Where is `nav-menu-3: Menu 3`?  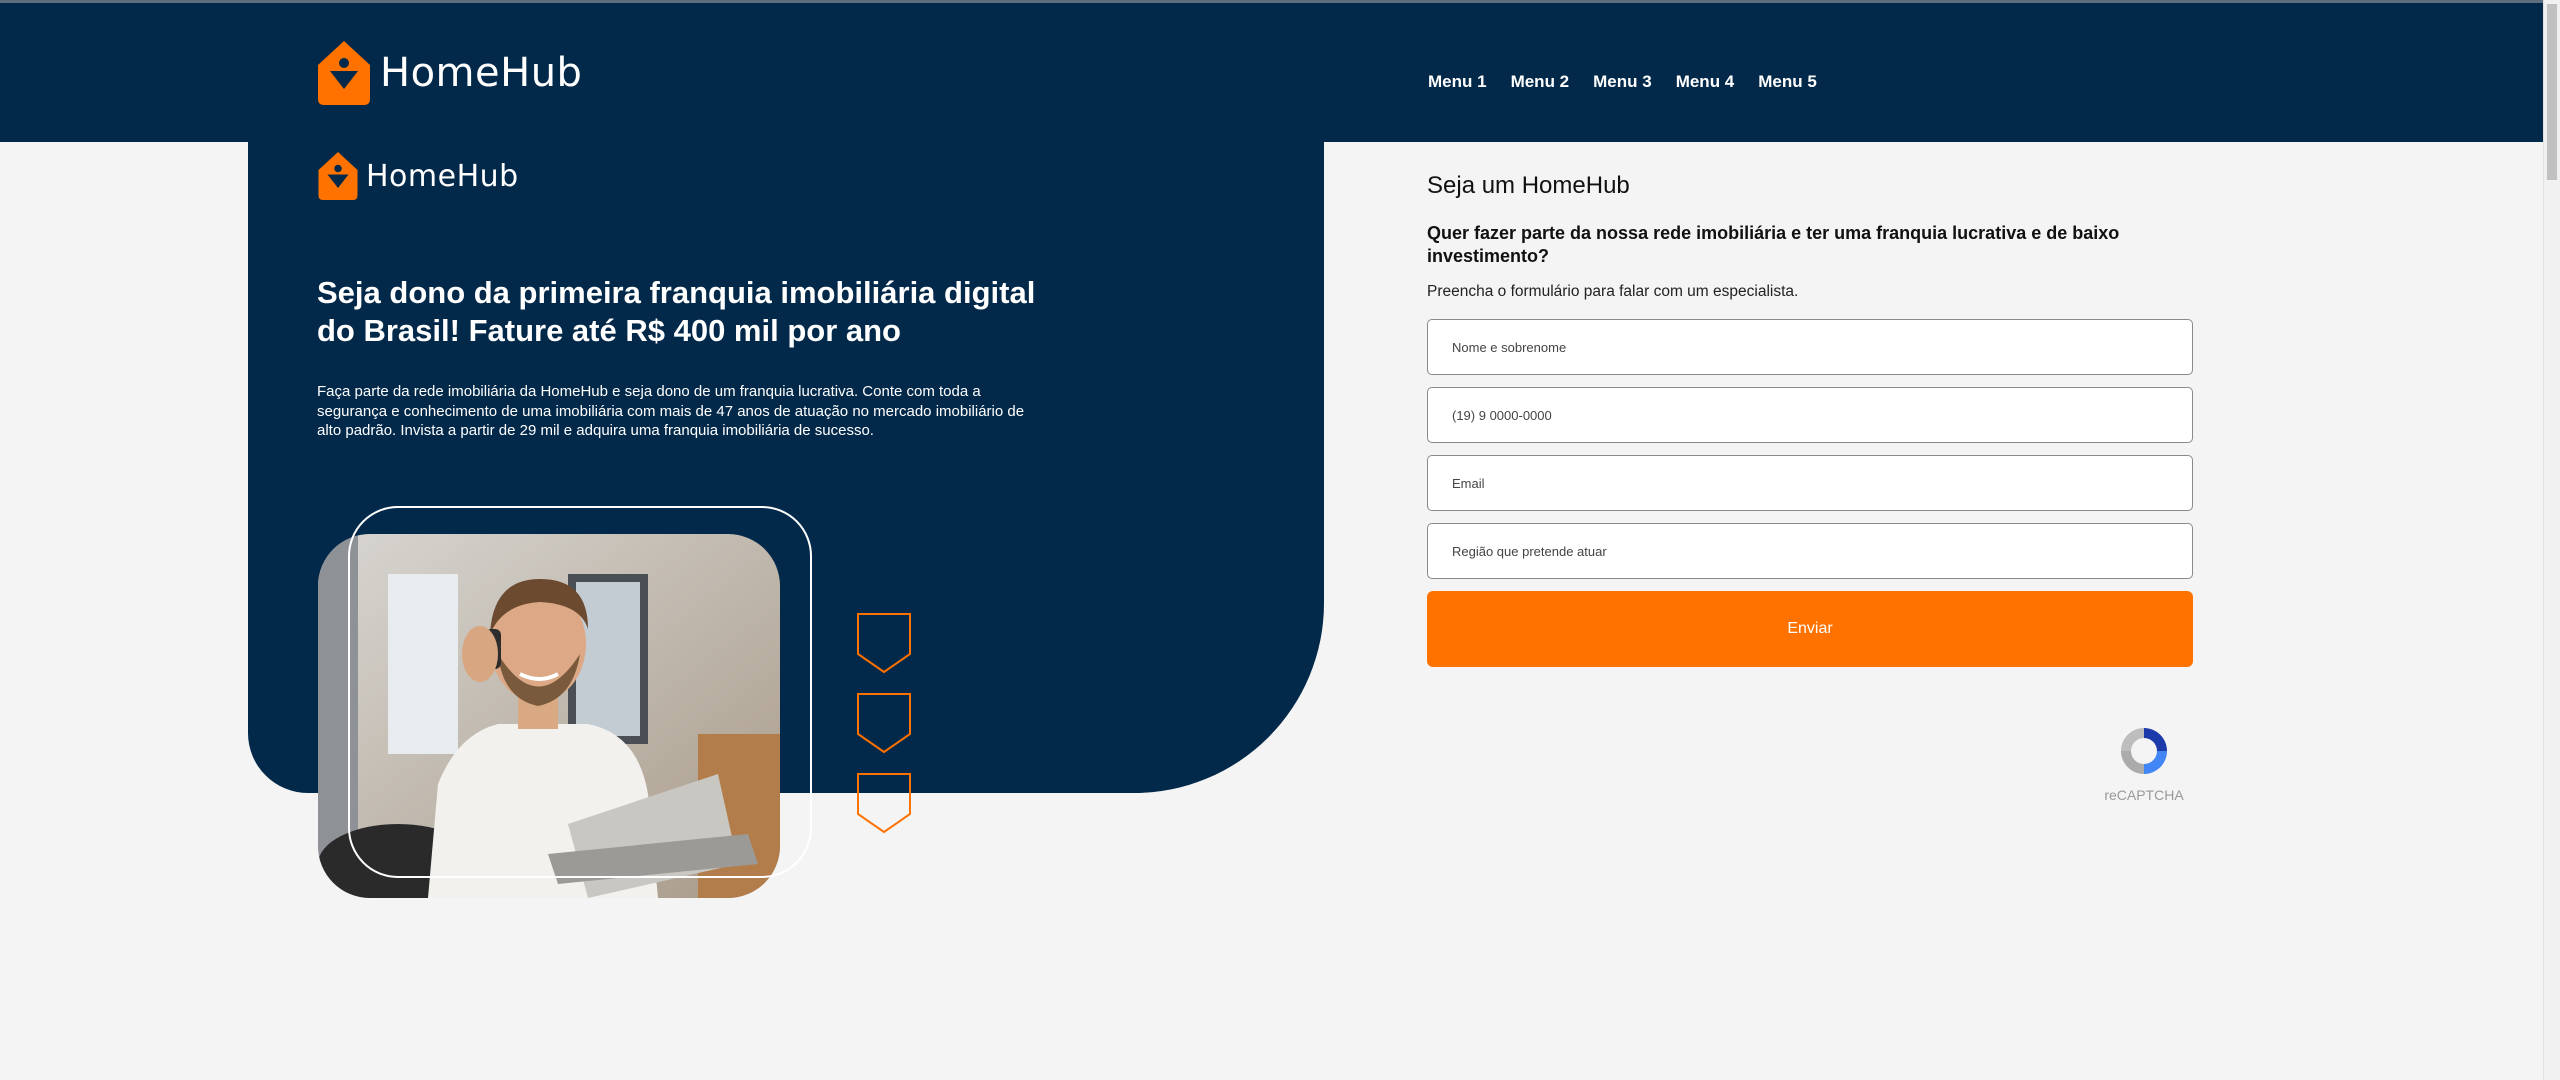
nav-menu-3: Menu 3 is located at coordinates (1622, 82).